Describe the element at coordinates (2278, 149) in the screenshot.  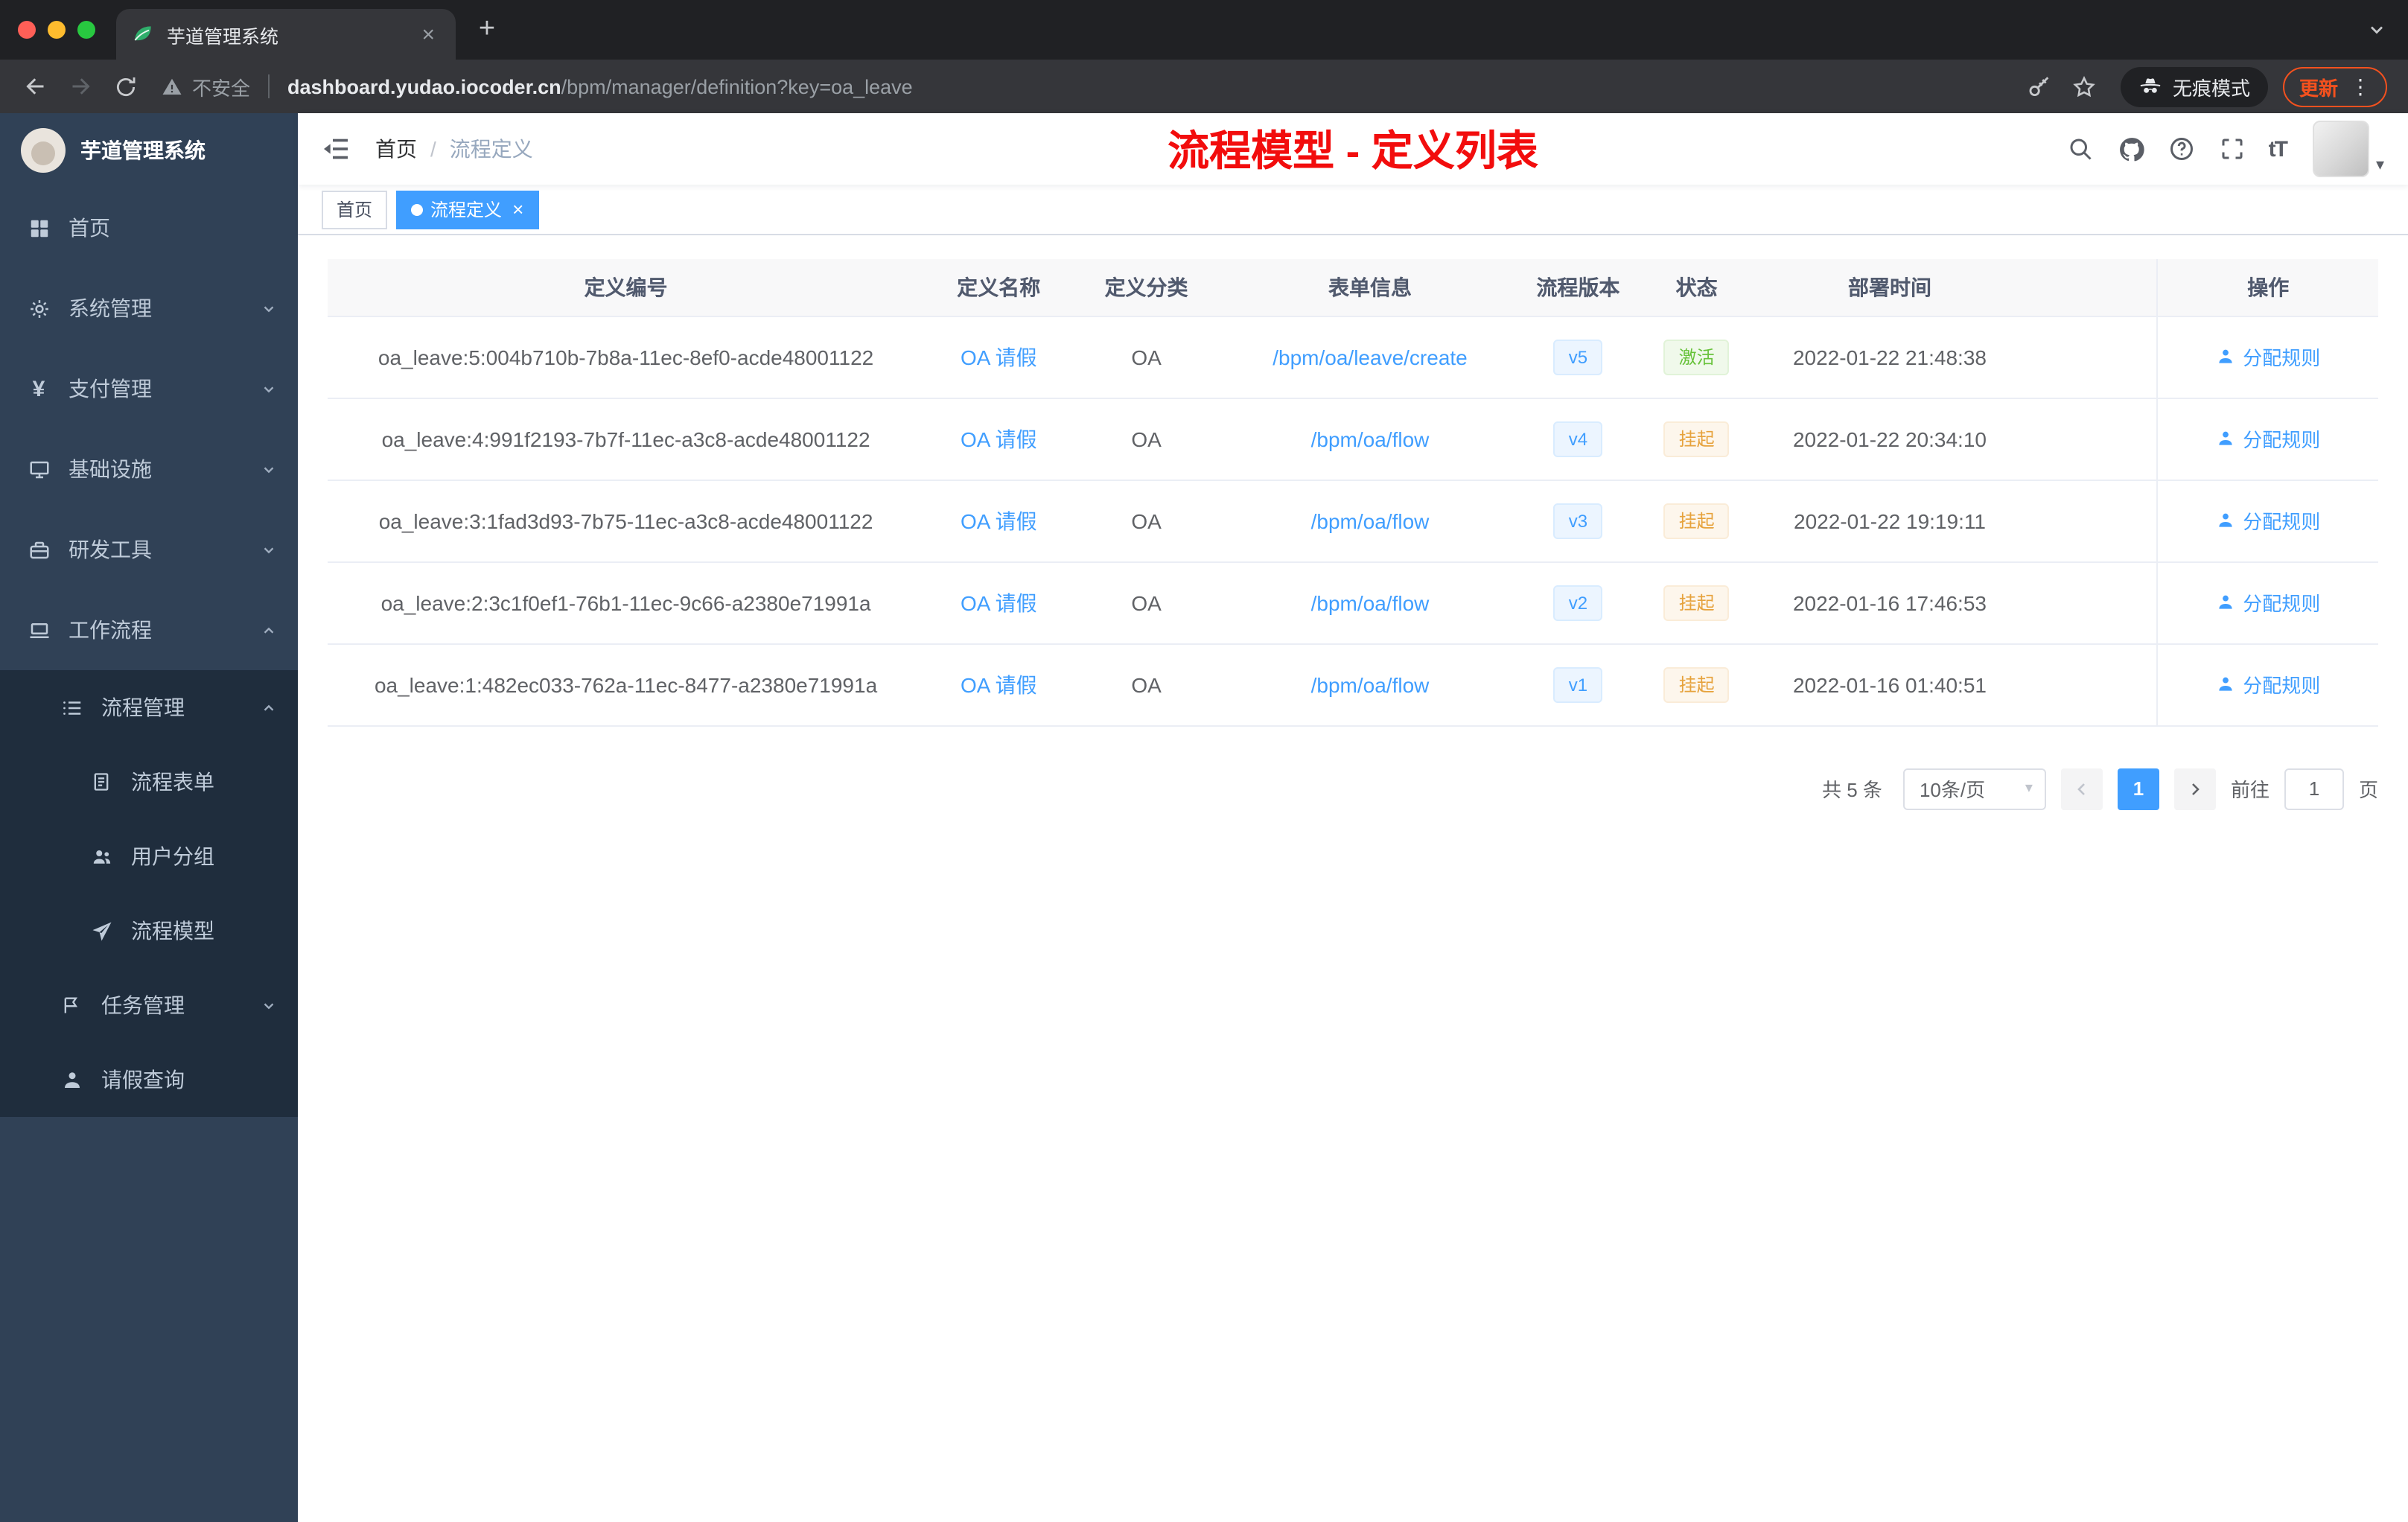
I see `font-size-icon: tT` at that location.